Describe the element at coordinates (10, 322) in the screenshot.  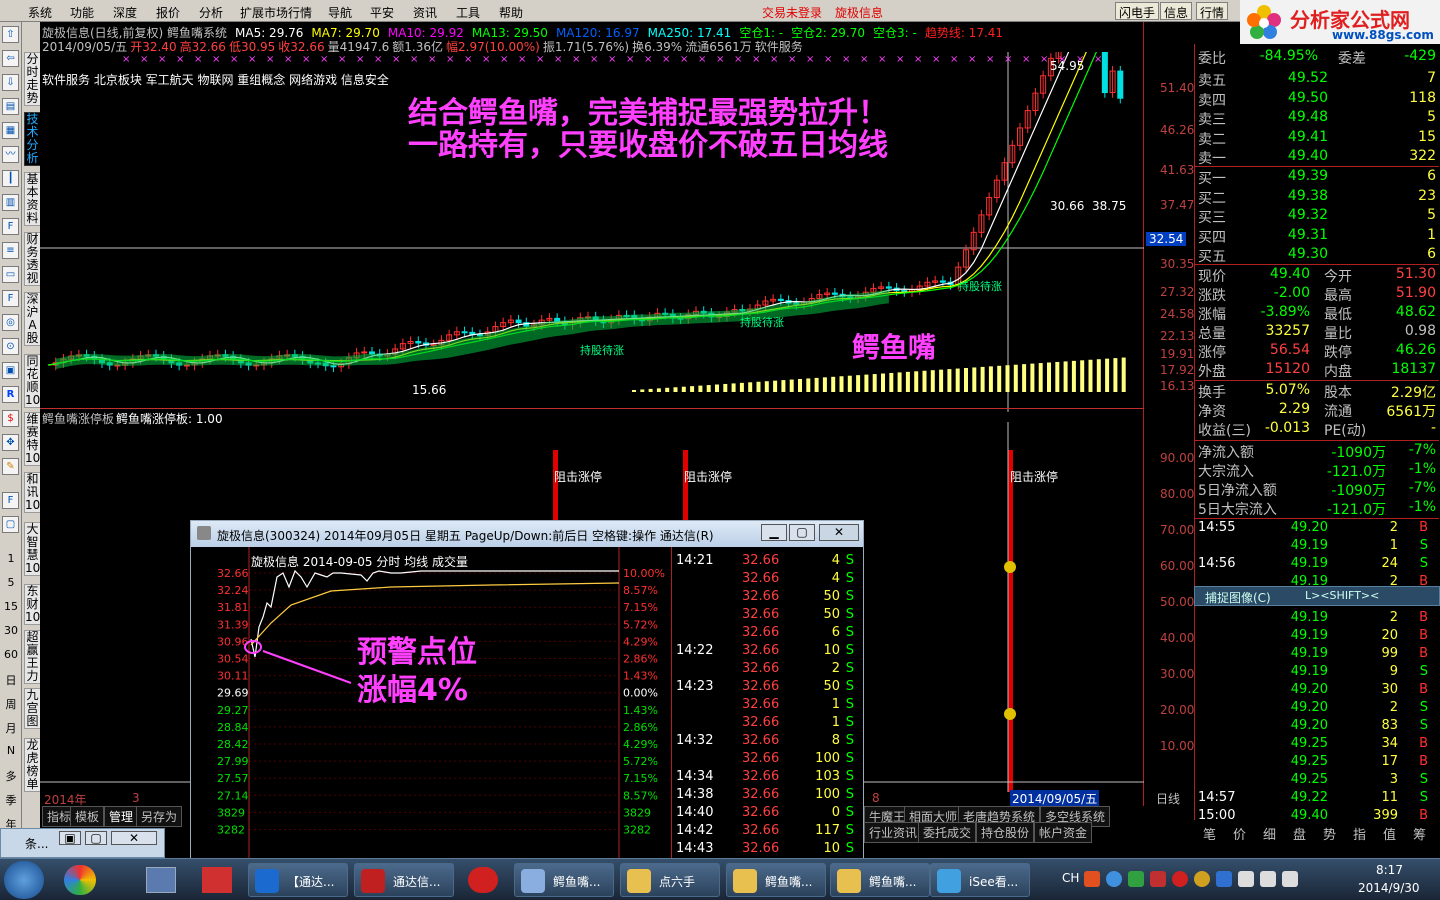
I see `compass-icon: ◎` at that location.